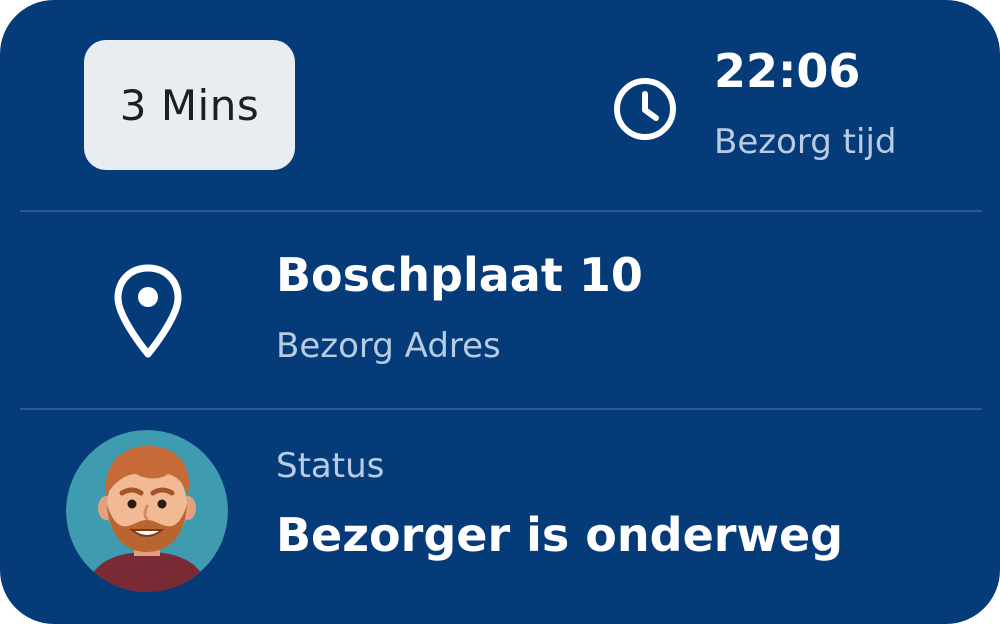 Image resolution: width=1000 pixels, height=624 pixels. What do you see at coordinates (805, 142) in the screenshot?
I see `delivery-time-label: Bezorg tijd` at bounding box center [805, 142].